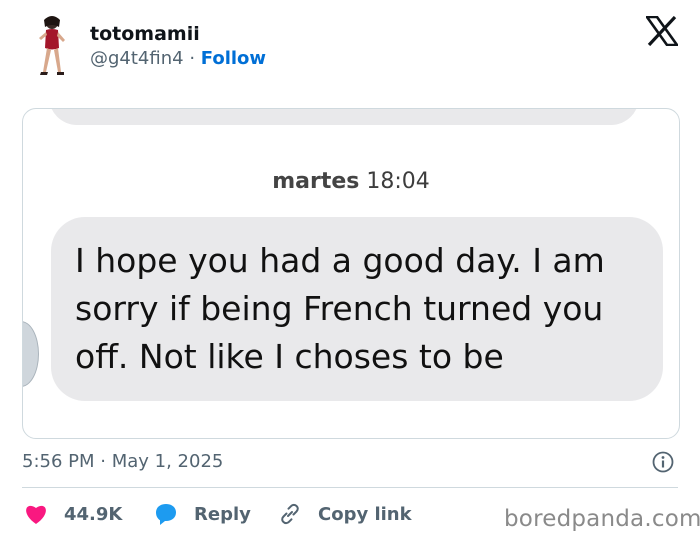 The image size is (700, 540). What do you see at coordinates (663, 462) in the screenshot?
I see `info-icon` at bounding box center [663, 462].